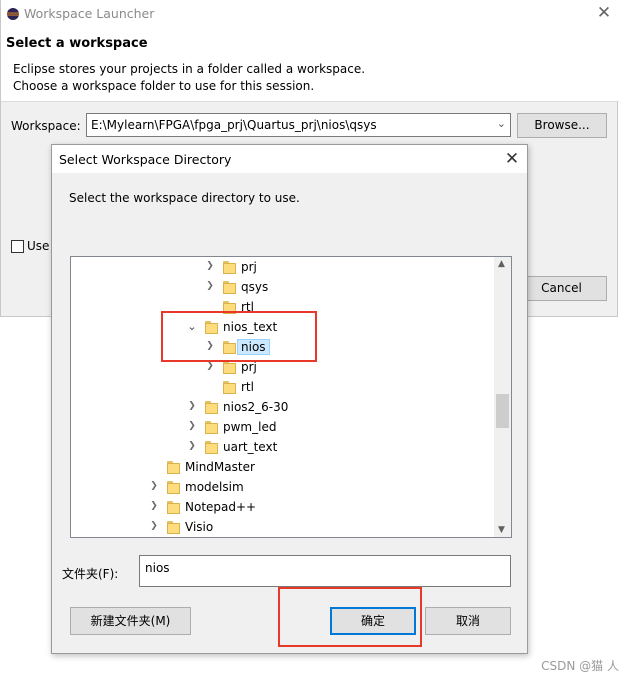  I want to click on scroll-down-icon: ▼, so click(501, 530).